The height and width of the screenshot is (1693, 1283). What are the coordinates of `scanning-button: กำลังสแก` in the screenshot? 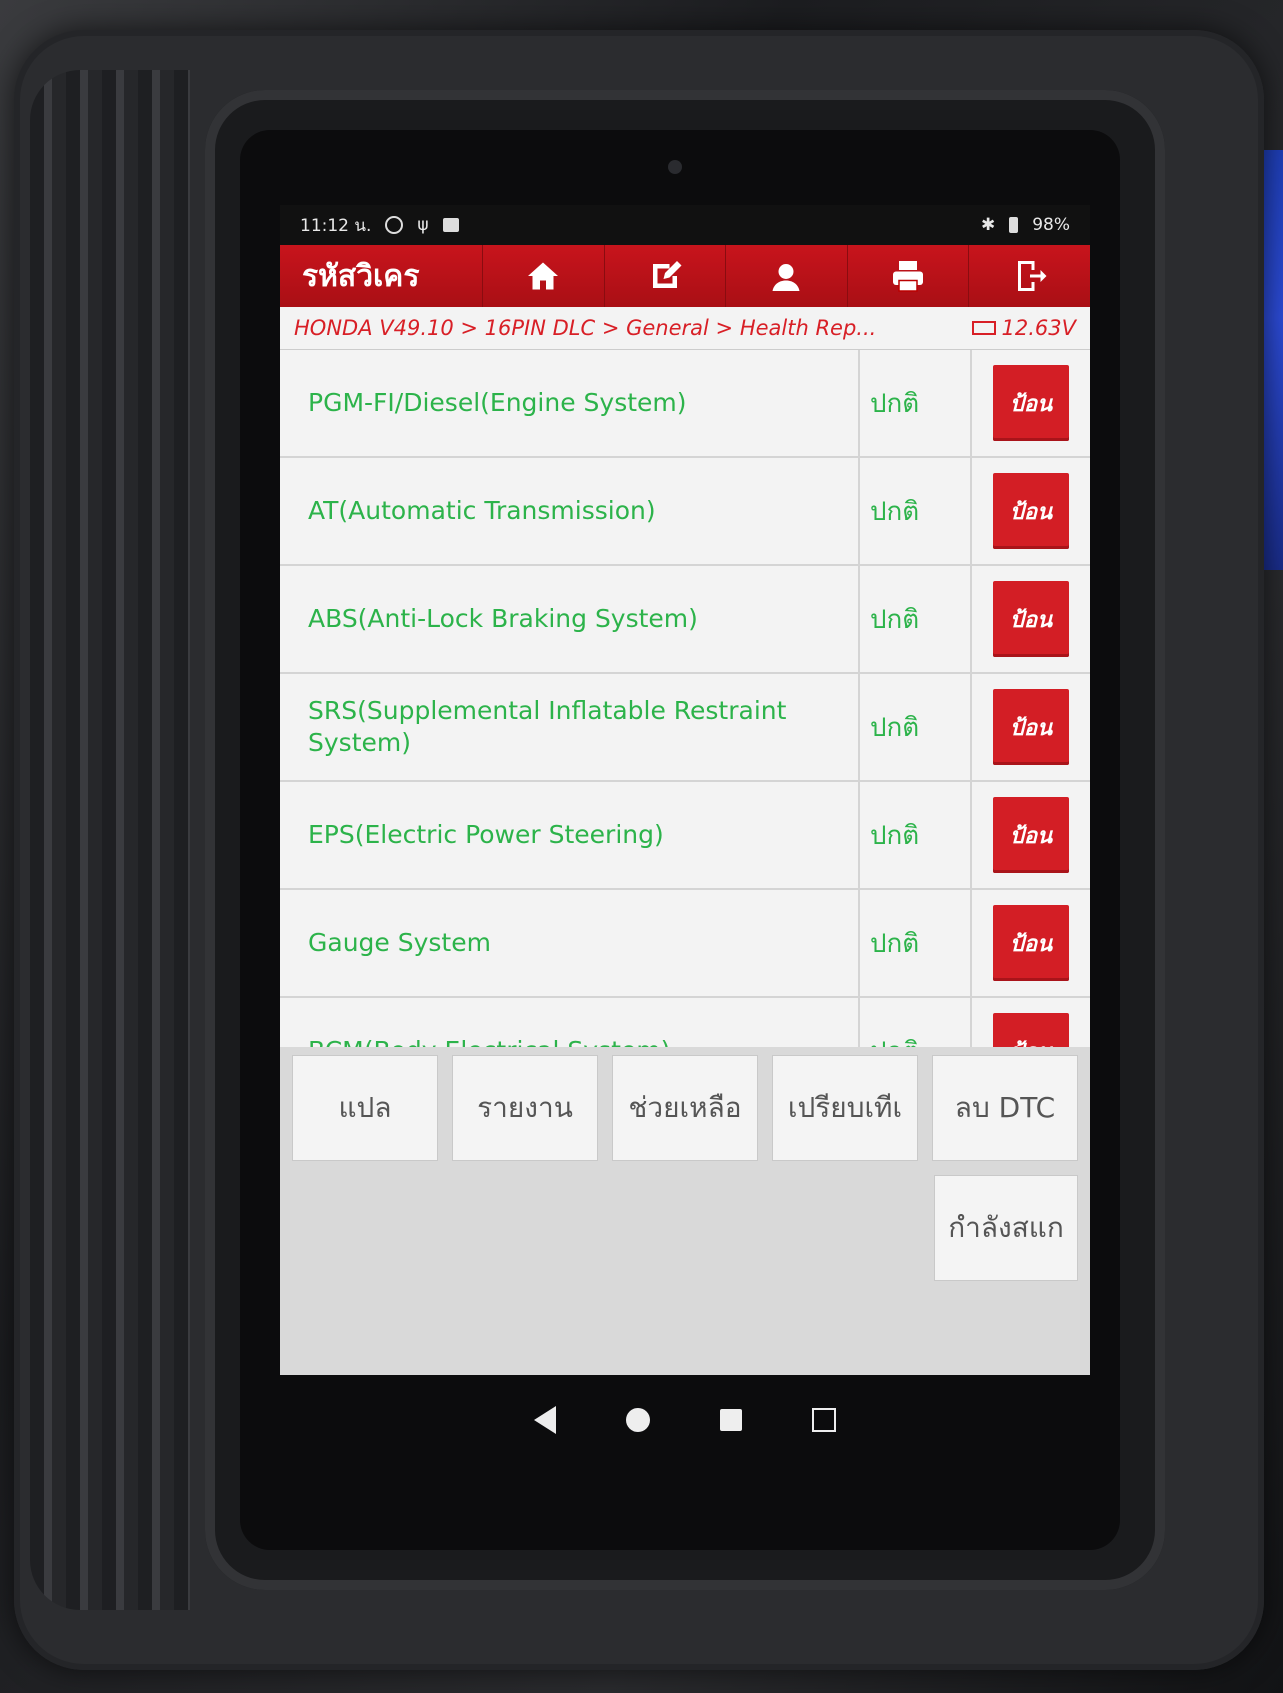 It's located at (1006, 1228).